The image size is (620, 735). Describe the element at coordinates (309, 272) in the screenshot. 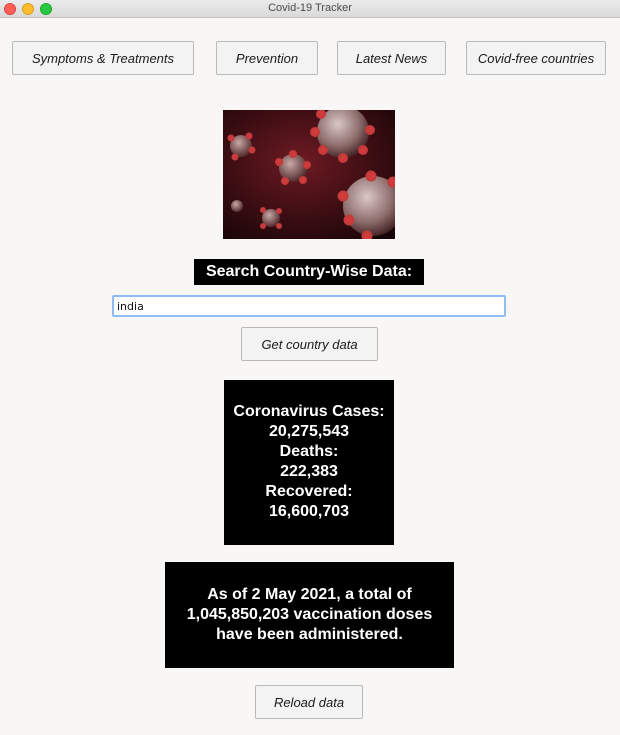

I see `search-label: Search Country-Wise Data:` at that location.